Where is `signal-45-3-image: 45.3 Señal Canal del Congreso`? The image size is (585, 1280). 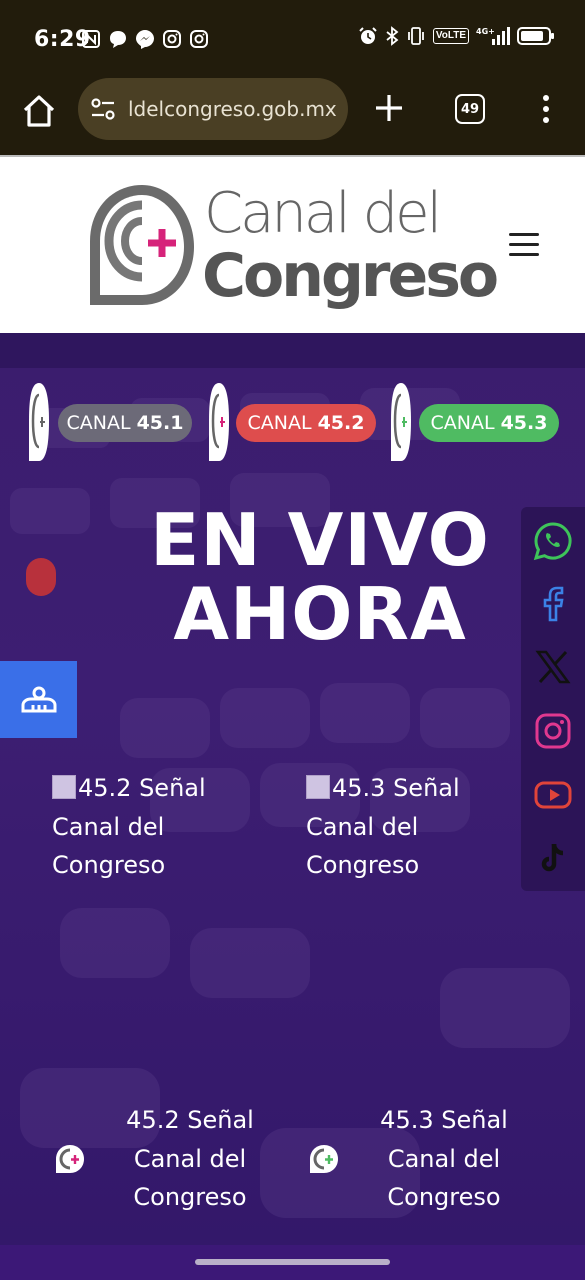
signal-45-3-image: 45.3 Señal Canal del Congreso is located at coordinates (406, 827).